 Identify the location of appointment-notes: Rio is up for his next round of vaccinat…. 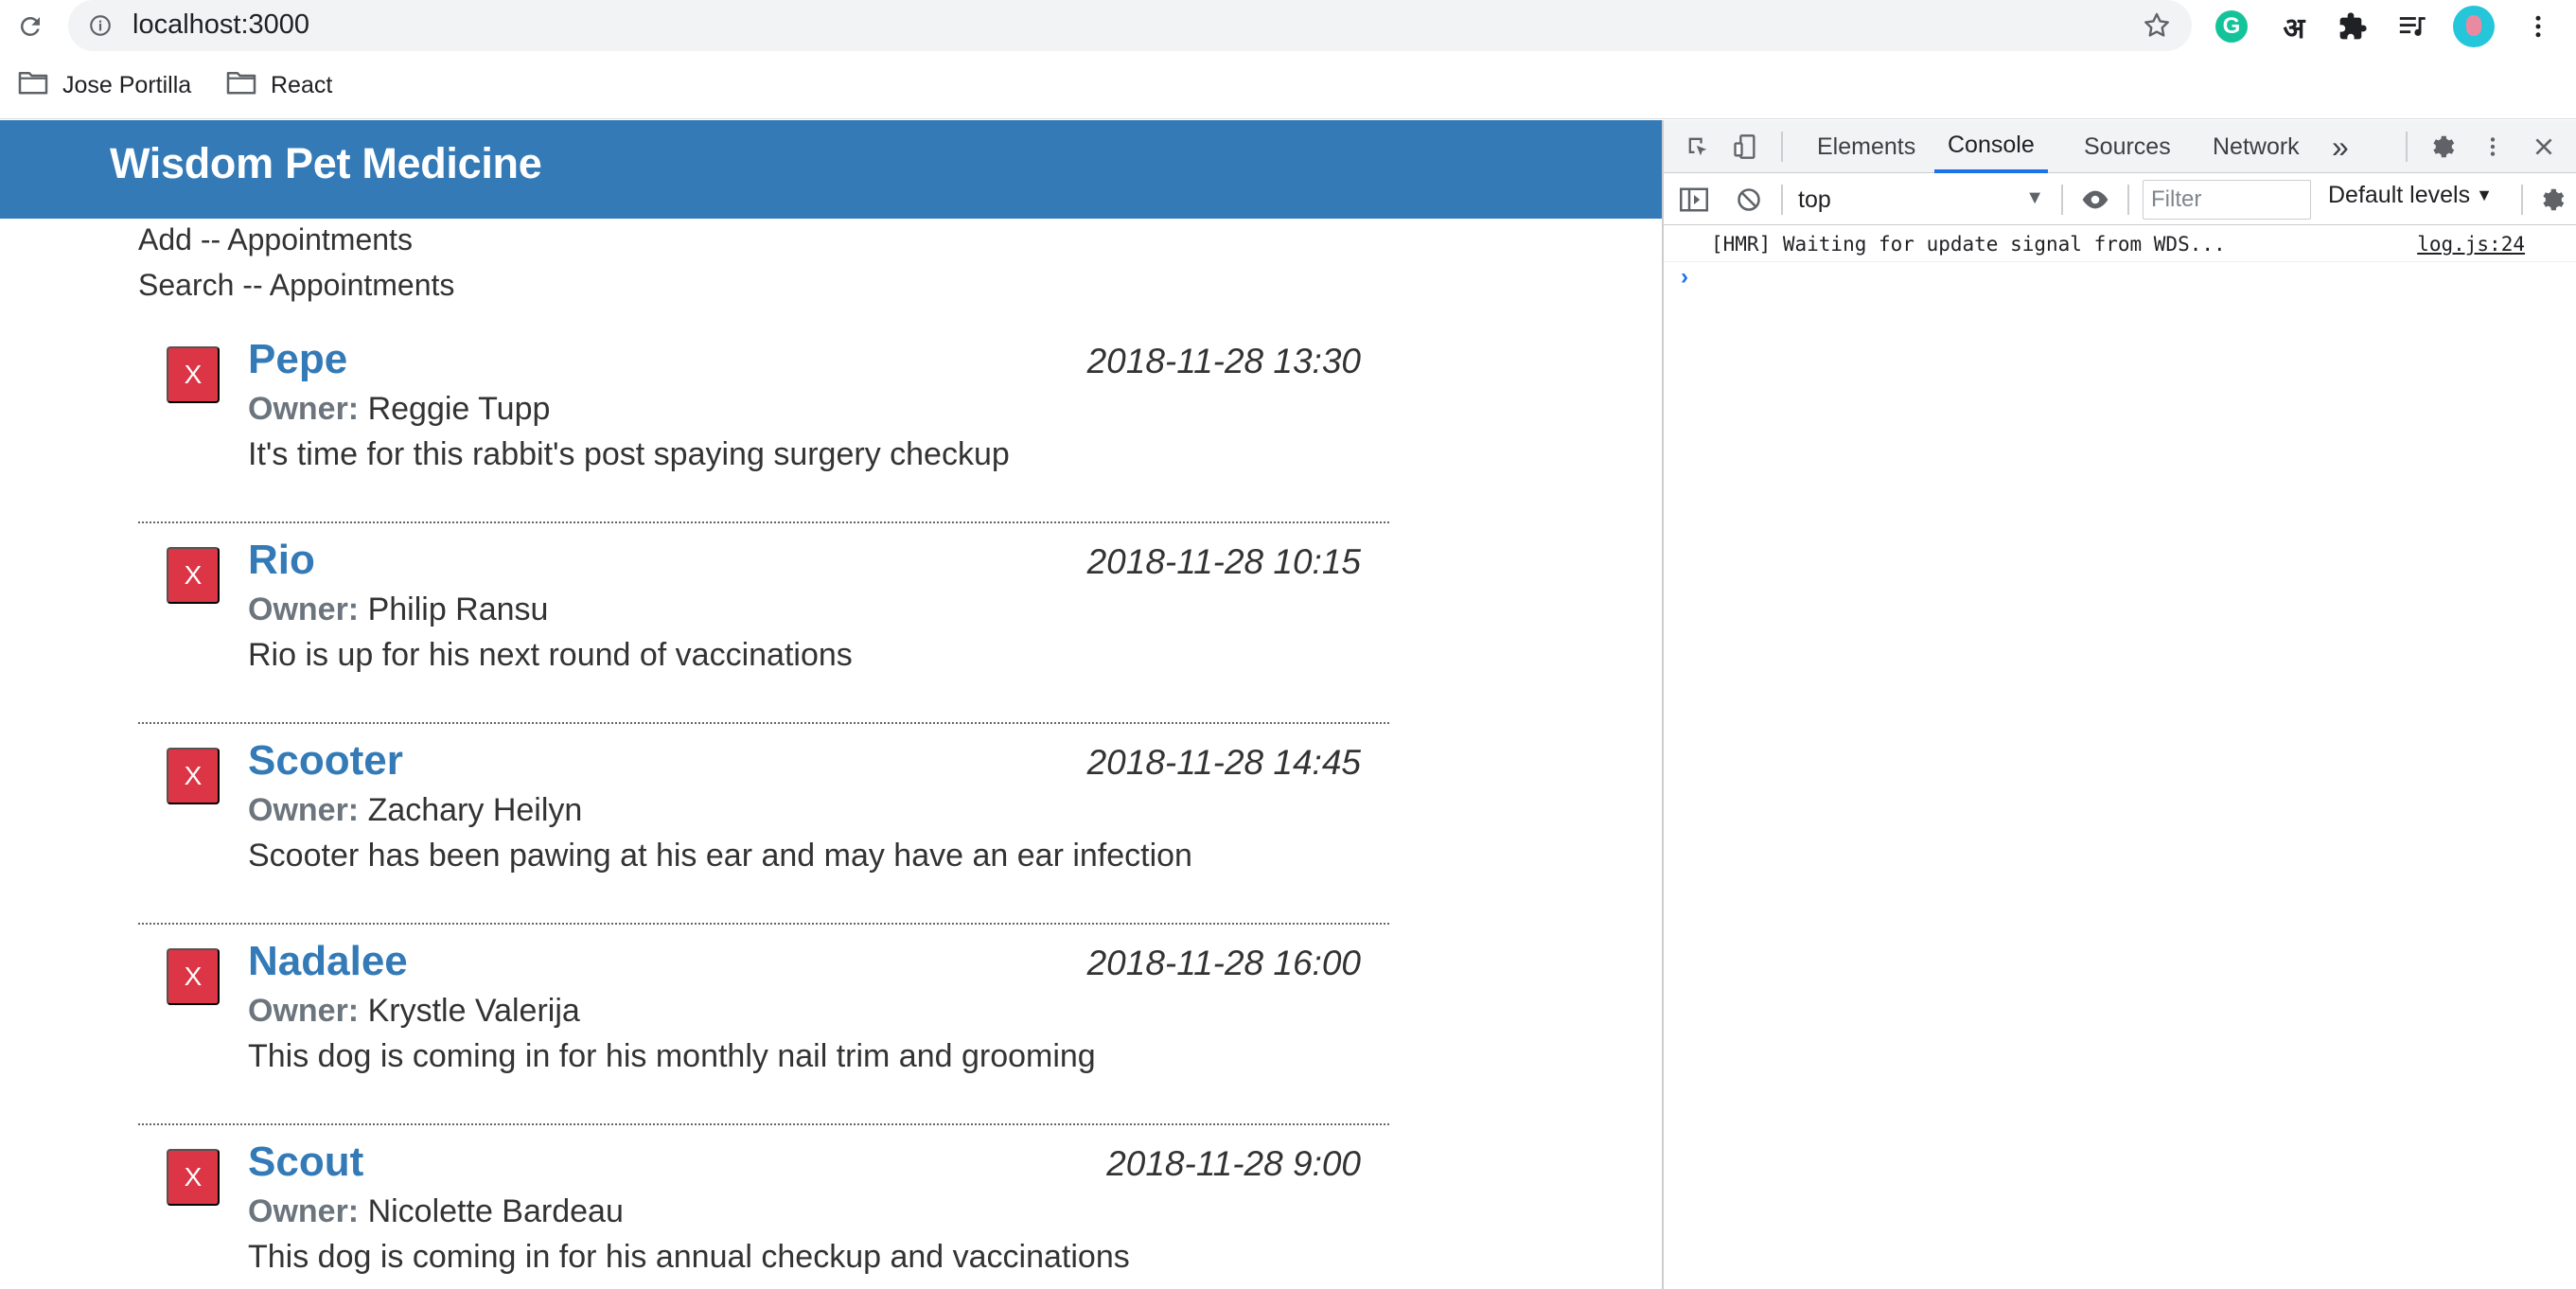
(550, 655).